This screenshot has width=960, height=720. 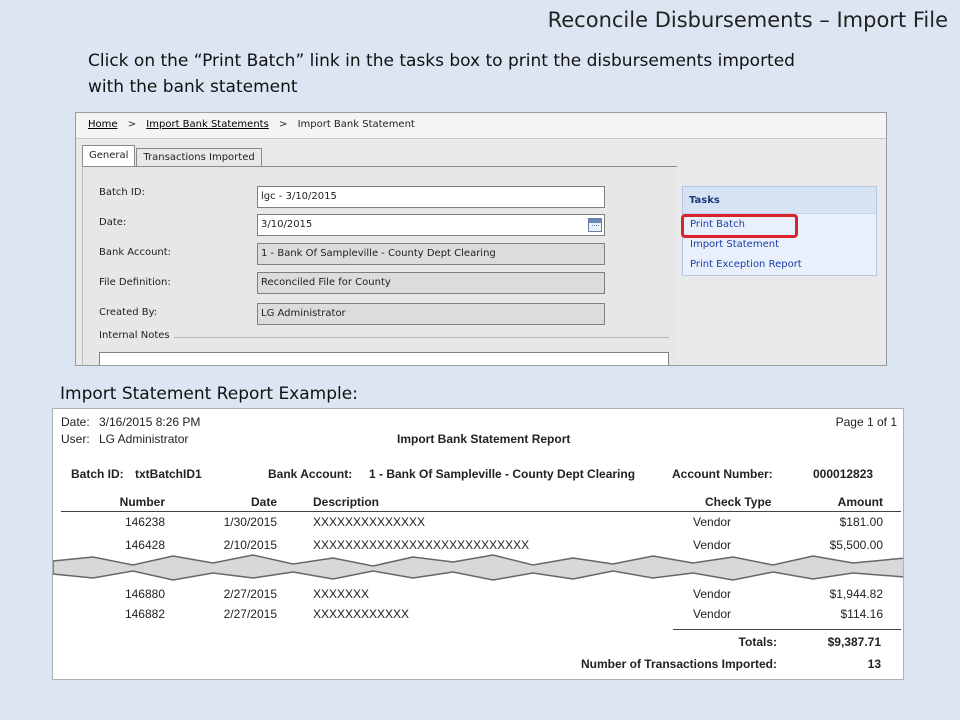 I want to click on created-by-field: LG Administrator, so click(x=431, y=314).